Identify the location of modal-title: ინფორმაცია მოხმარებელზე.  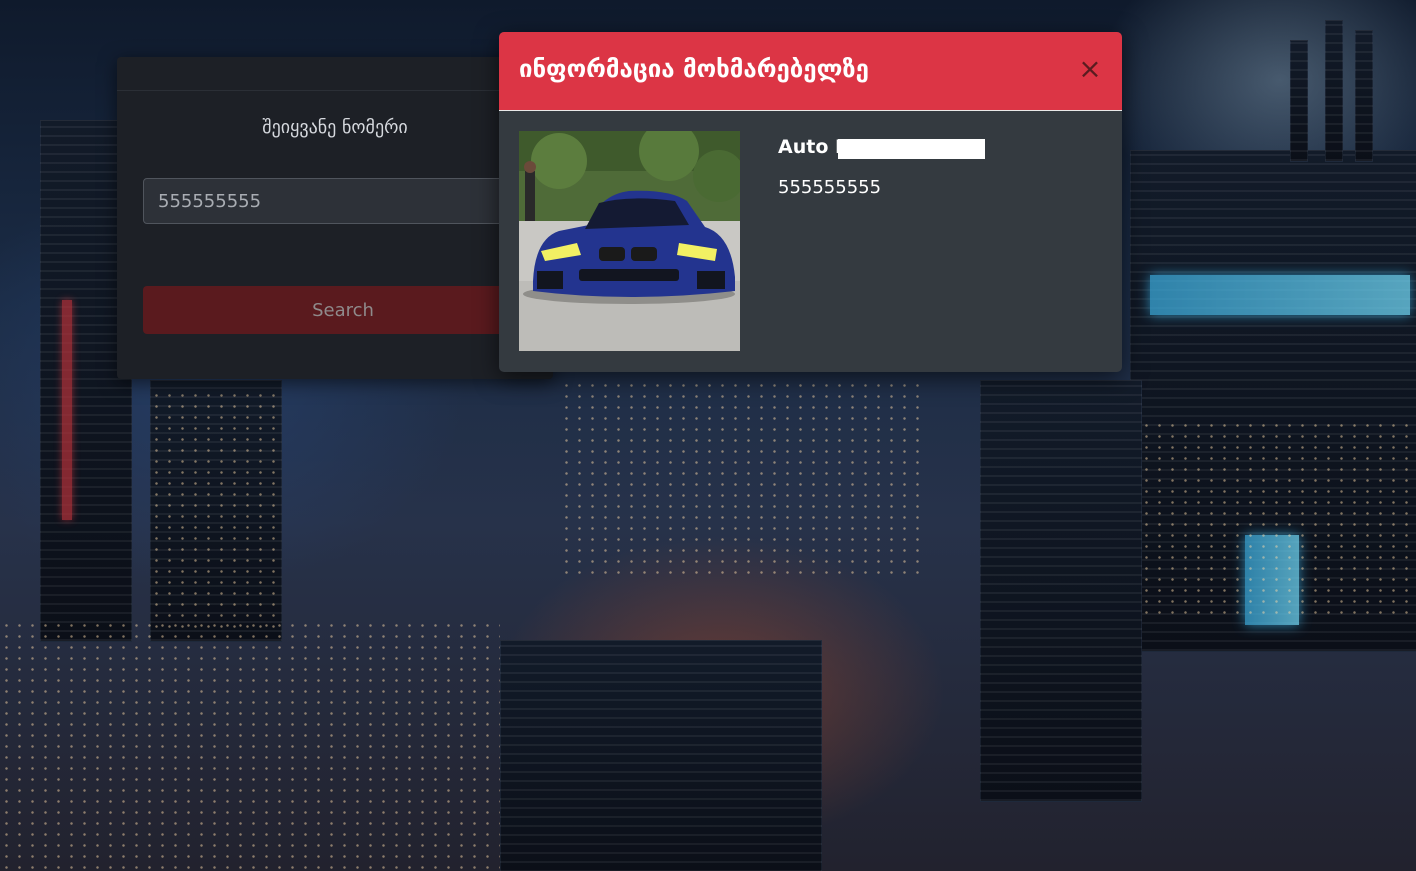
(694, 69).